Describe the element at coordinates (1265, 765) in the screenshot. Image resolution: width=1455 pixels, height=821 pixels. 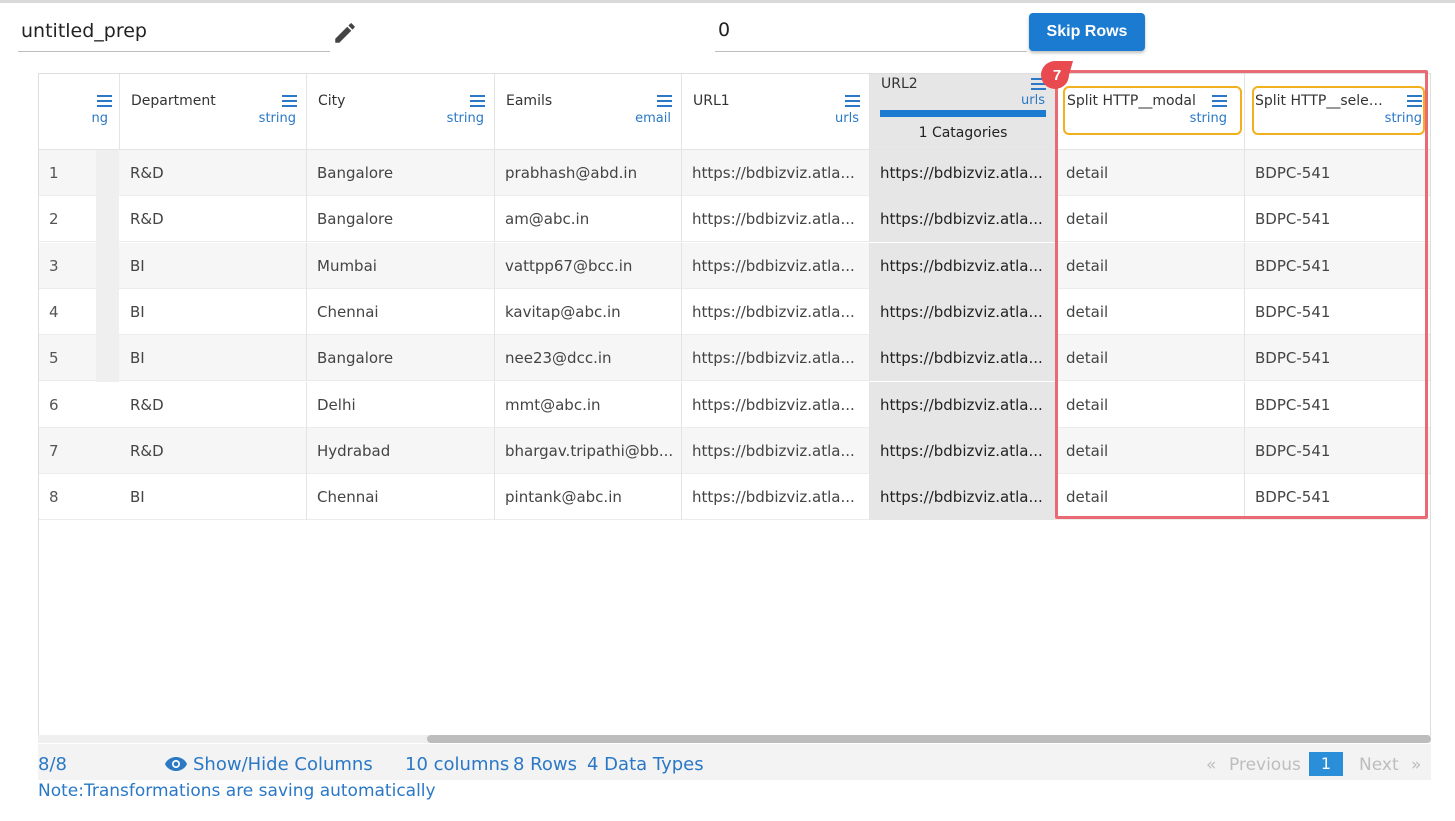
I see `previous-page-button: Previous` at that location.